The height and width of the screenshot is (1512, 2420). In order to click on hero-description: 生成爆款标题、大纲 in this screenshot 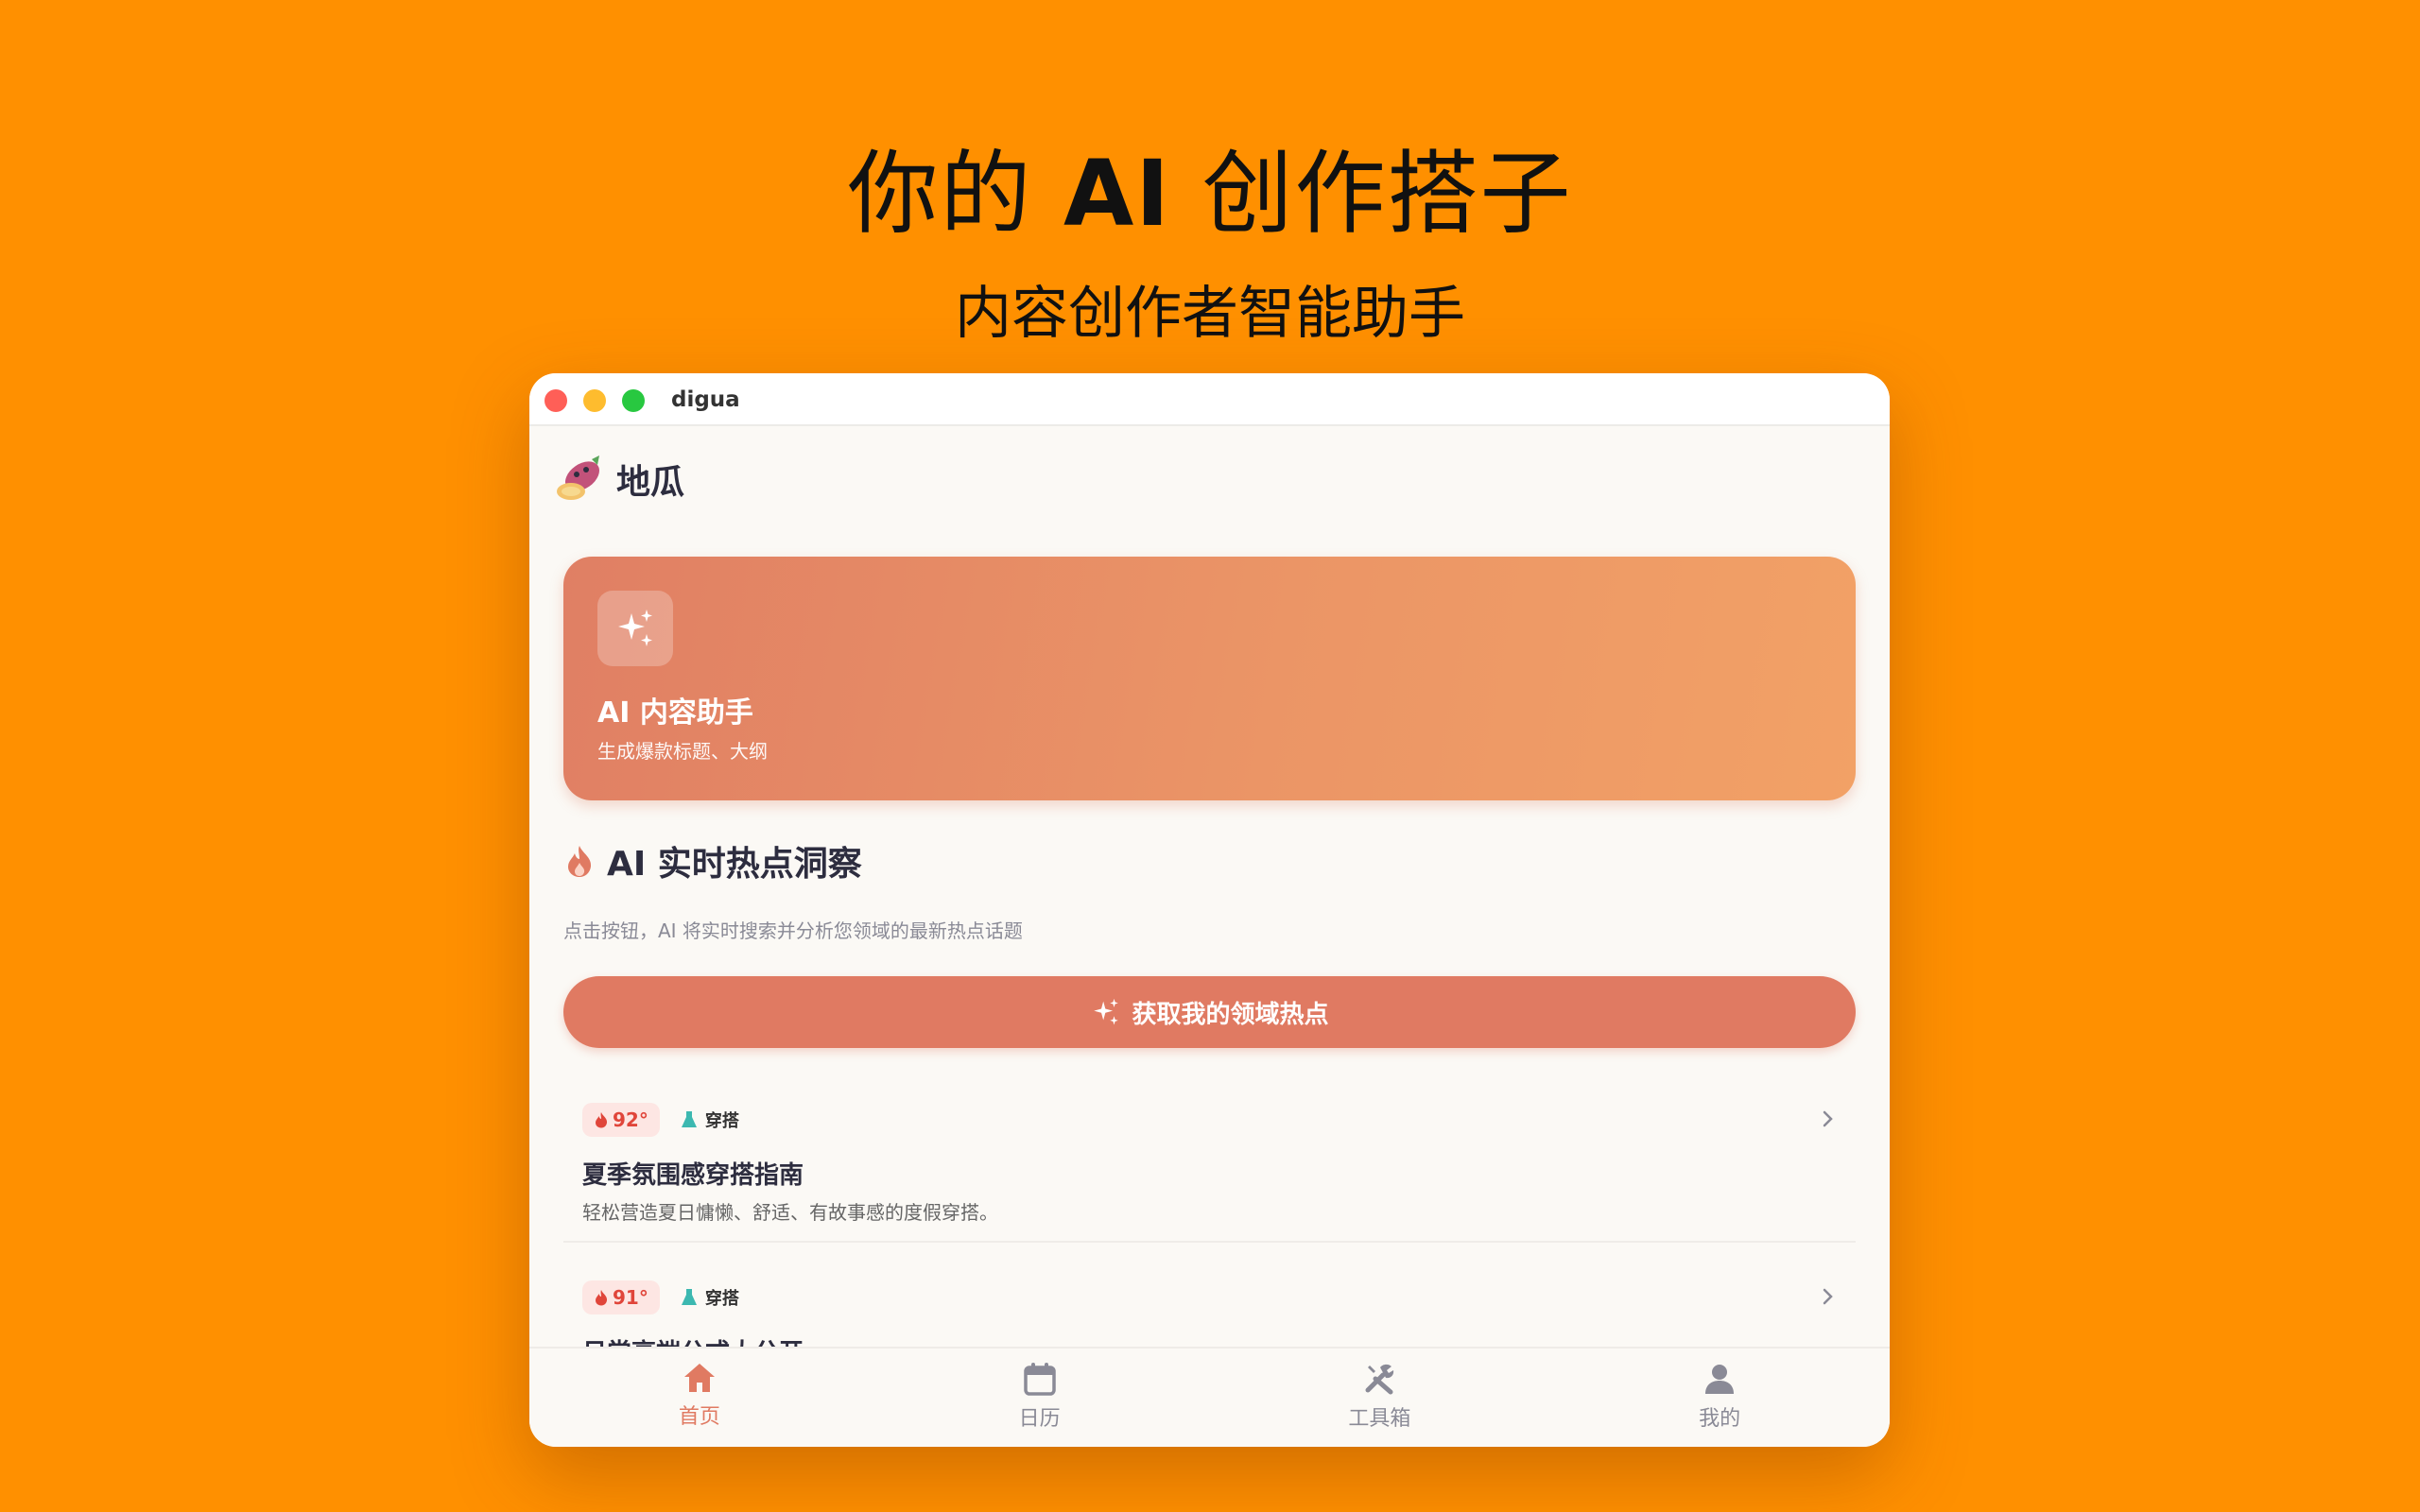, I will do `click(682, 751)`.